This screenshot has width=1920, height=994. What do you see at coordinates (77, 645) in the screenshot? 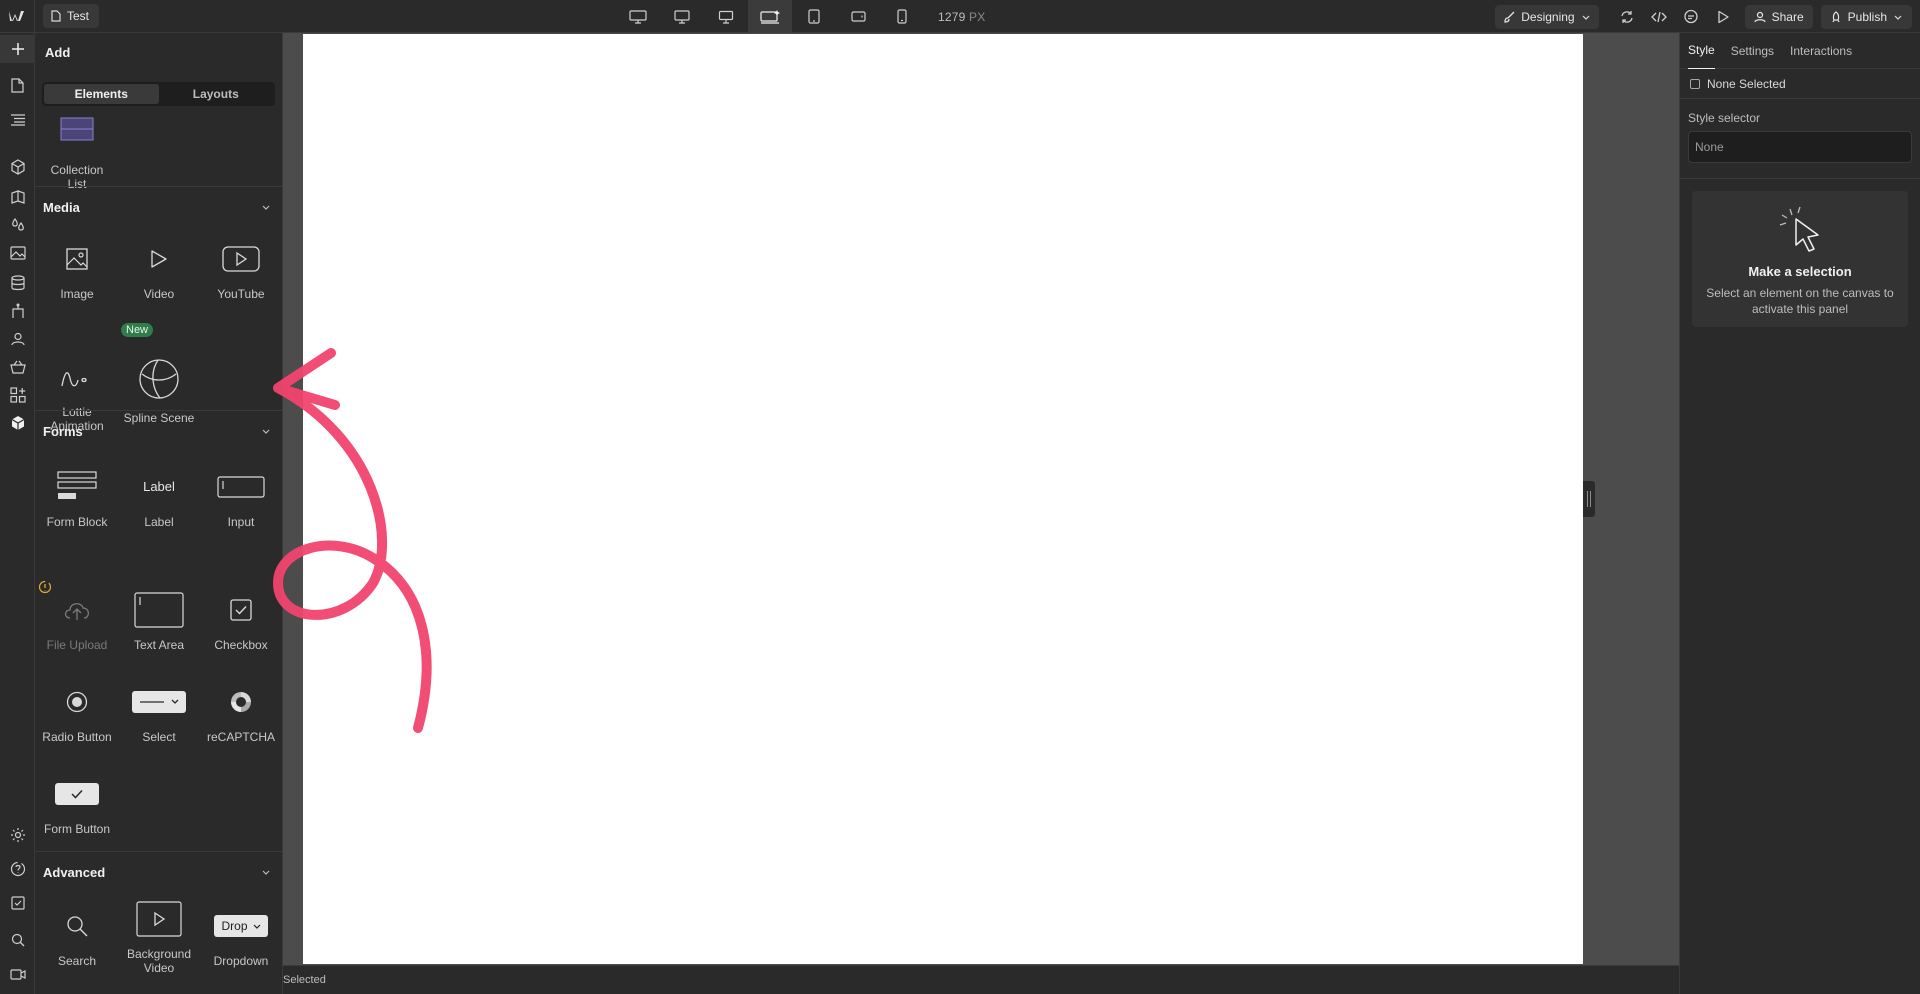
I see `element-label: File Upload` at bounding box center [77, 645].